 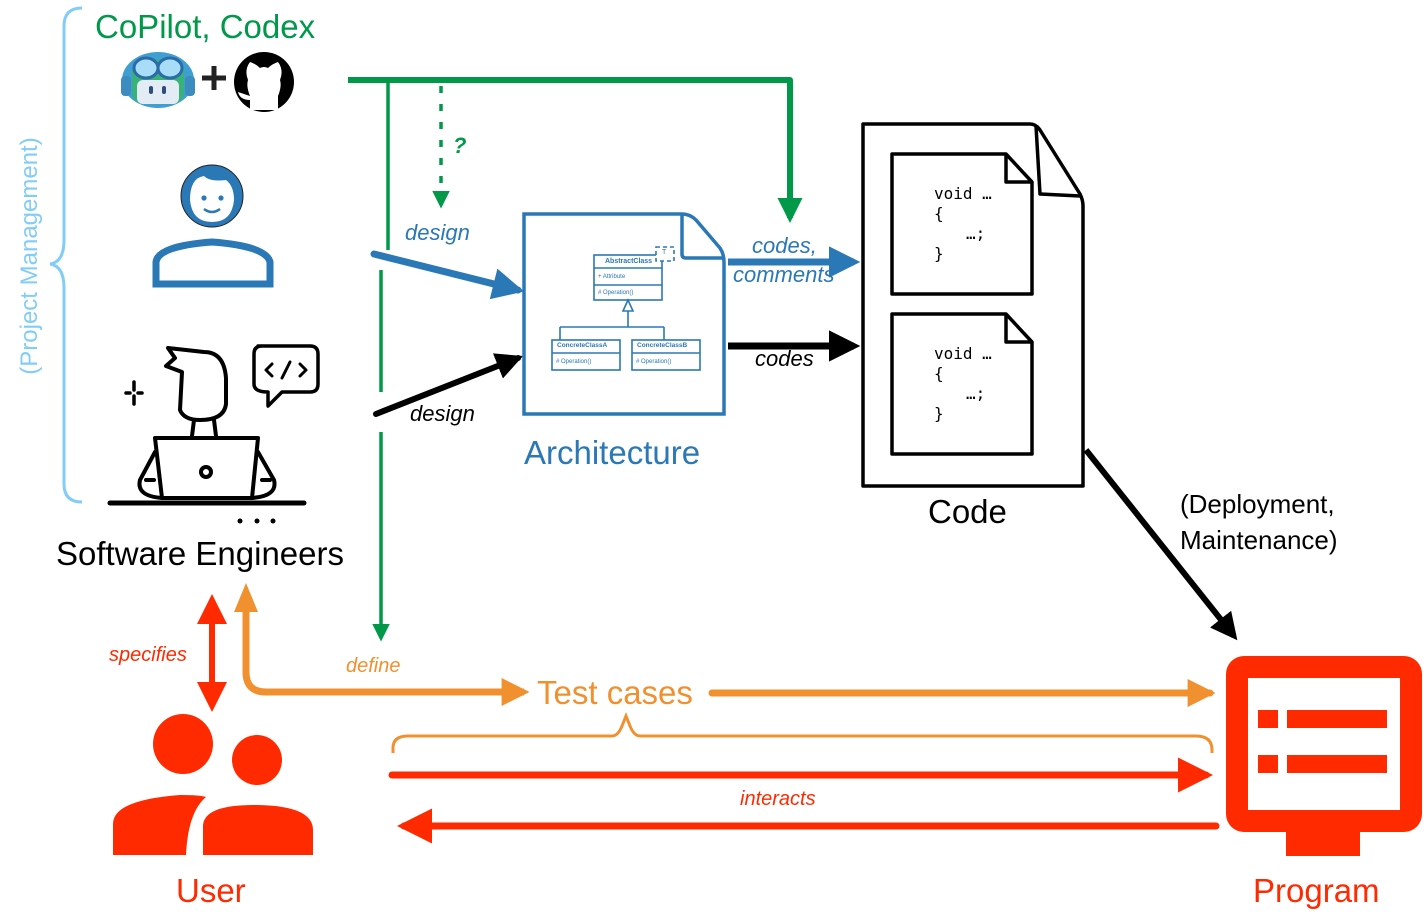 I want to click on deployment-label-line2: Maintenance), so click(x=1259, y=540).